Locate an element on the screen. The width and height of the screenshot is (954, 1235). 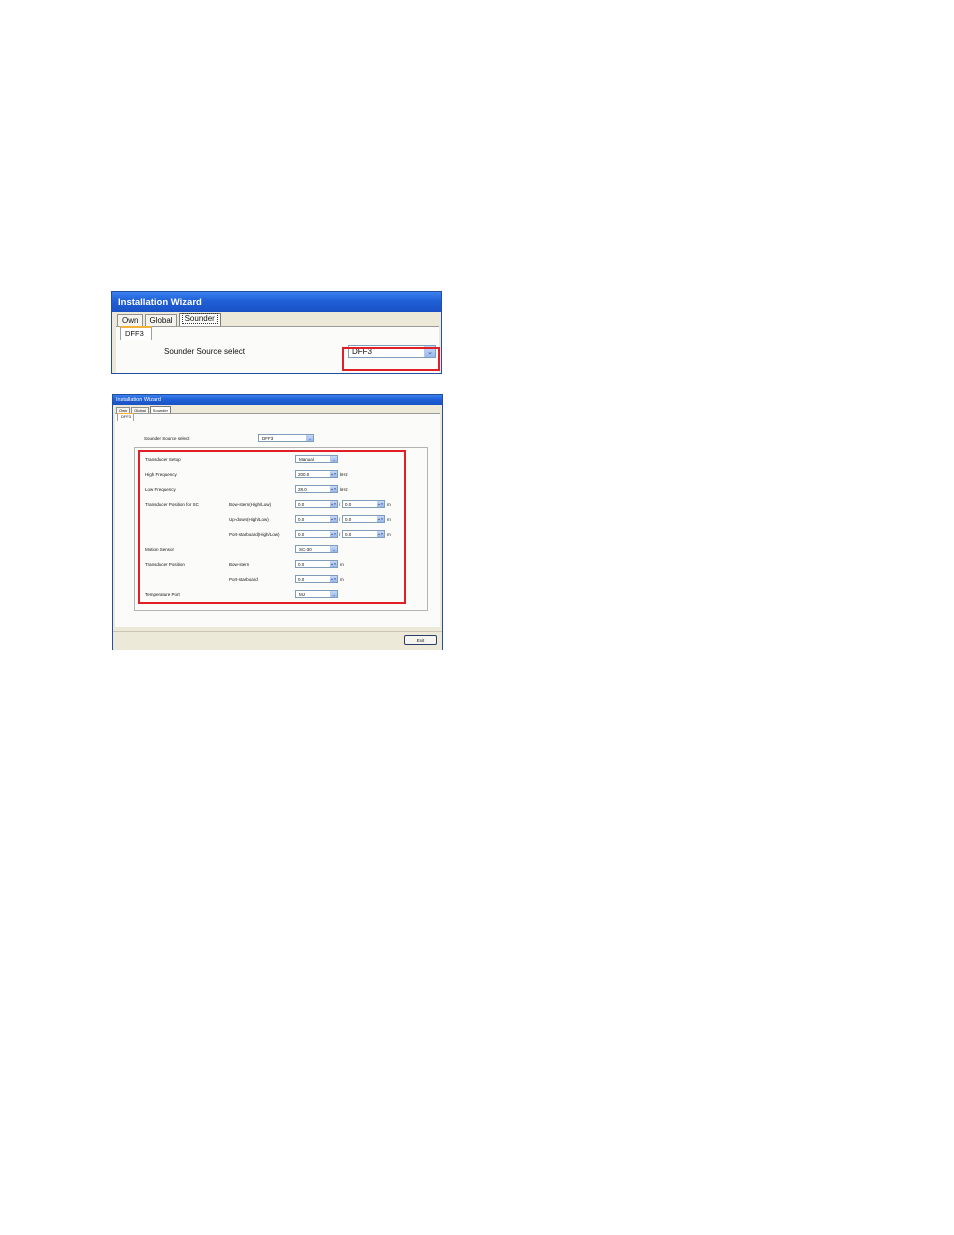
tab-global-label: Global is located at coordinates (161, 320).